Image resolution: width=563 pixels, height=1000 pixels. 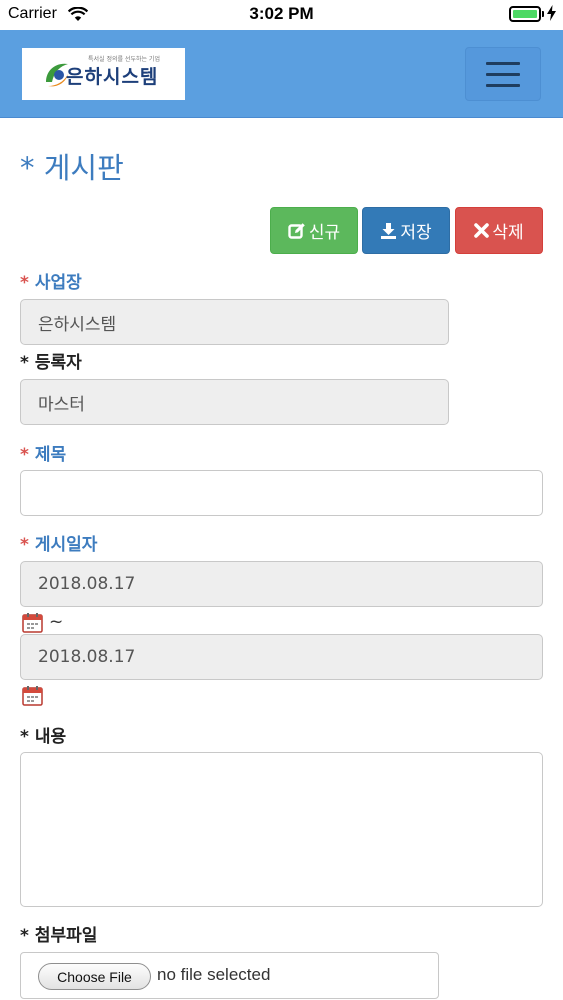 I want to click on attachment-label: * 첨부파일, so click(x=59, y=936).